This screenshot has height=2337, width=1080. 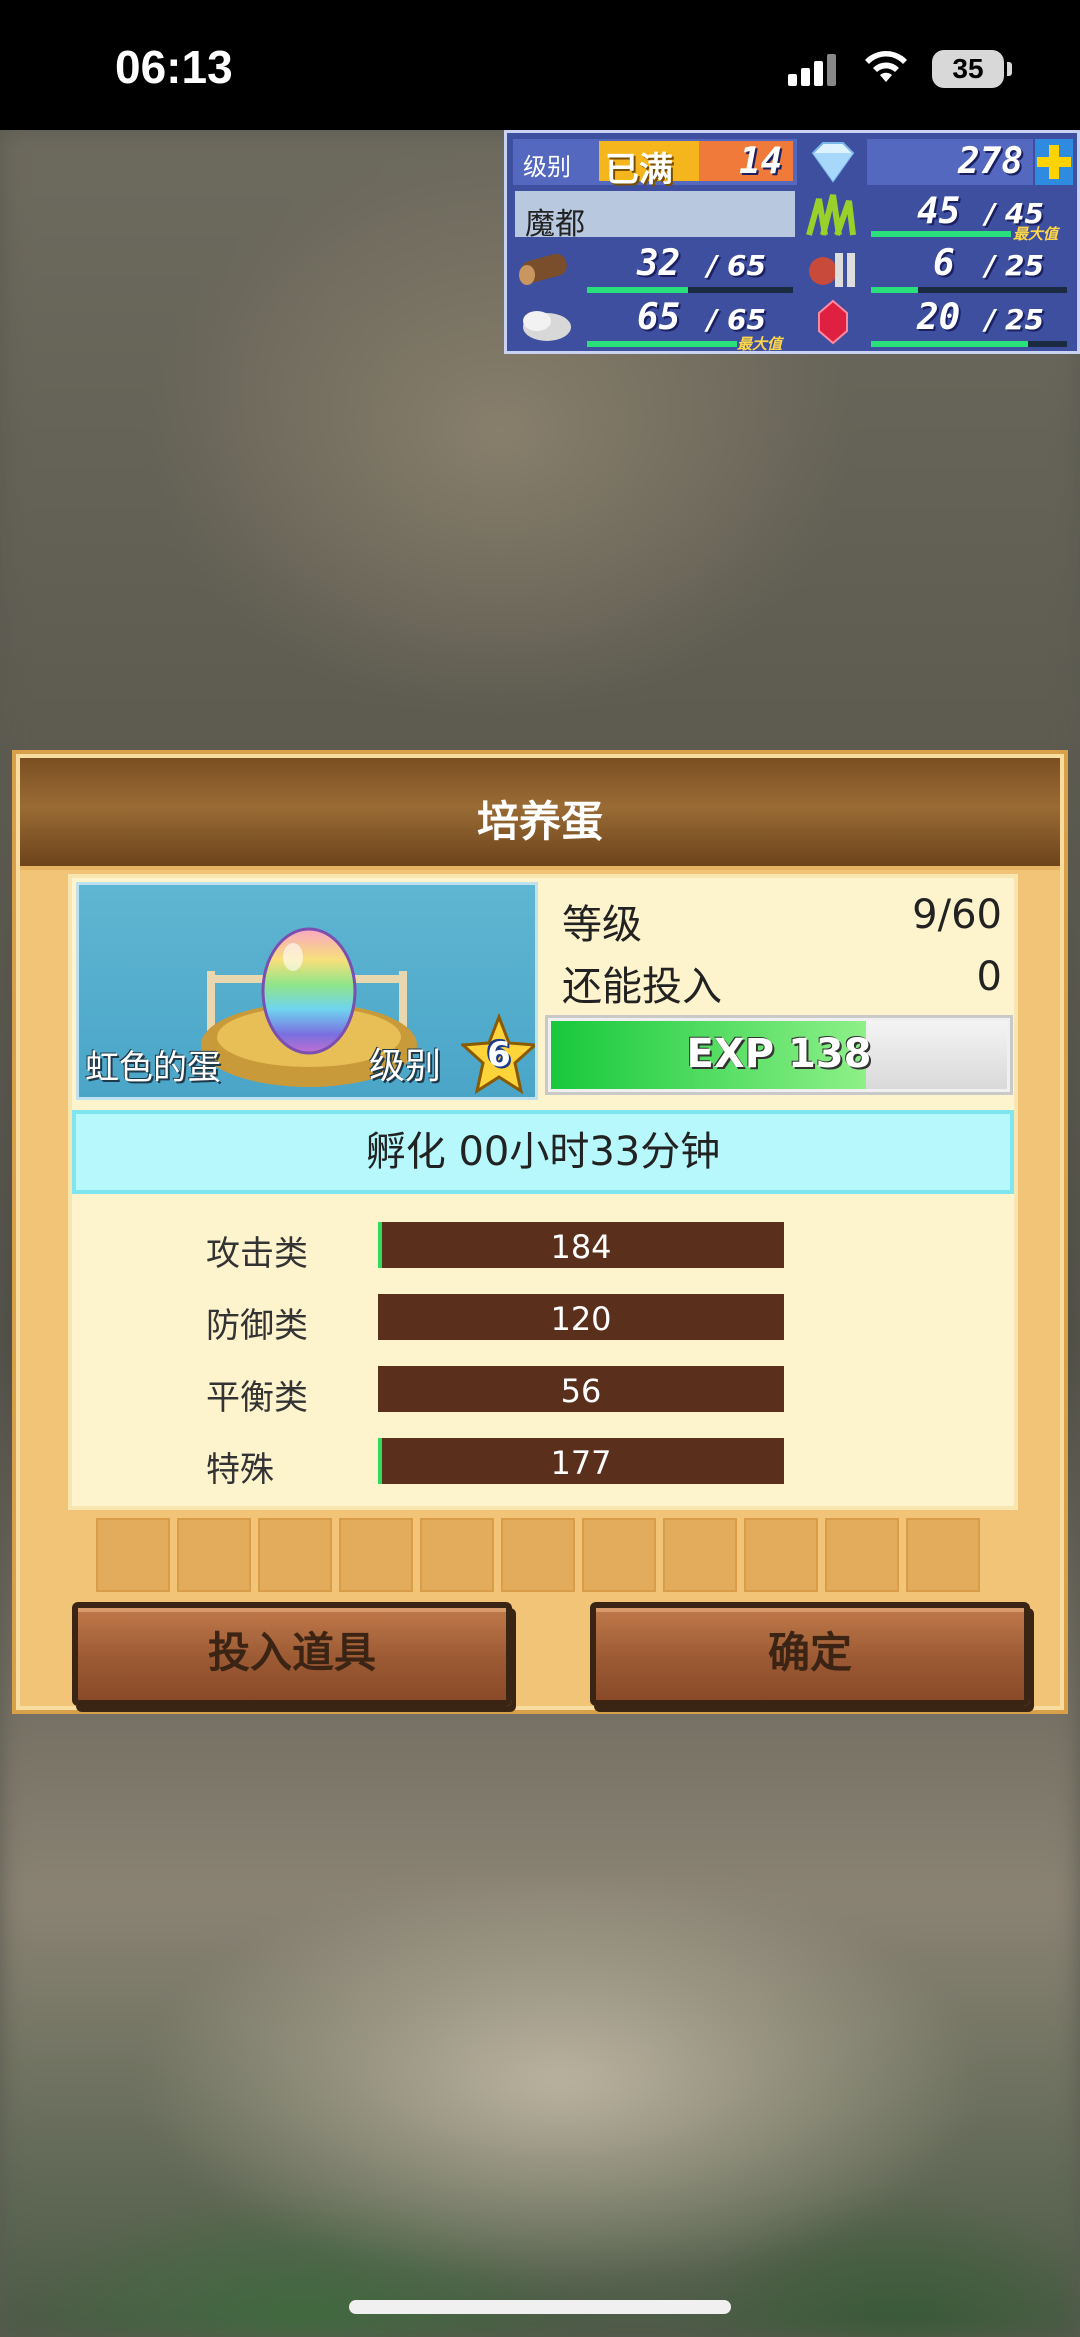 I want to click on signal-icon, so click(x=813, y=69).